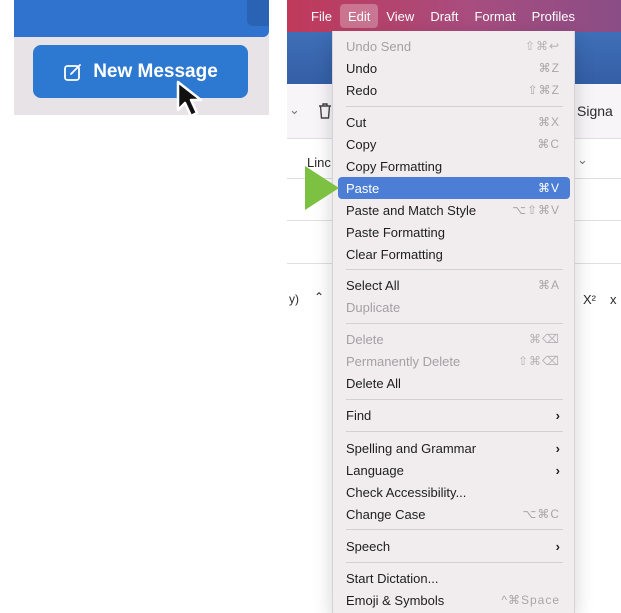  What do you see at coordinates (454, 68) in the screenshot?
I see `menu-item-undo: Undo ⌘Z` at bounding box center [454, 68].